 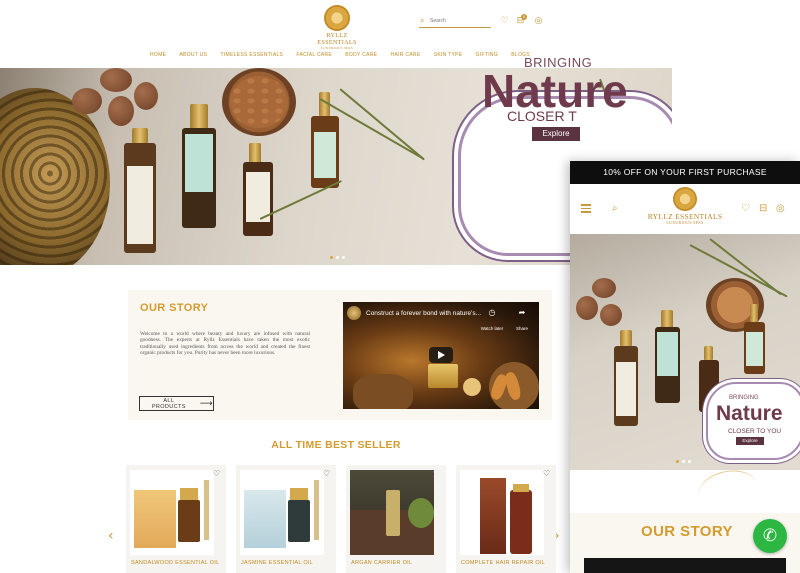 What do you see at coordinates (111, 536) in the screenshot?
I see `chevron-left-icon: ‹` at bounding box center [111, 536].